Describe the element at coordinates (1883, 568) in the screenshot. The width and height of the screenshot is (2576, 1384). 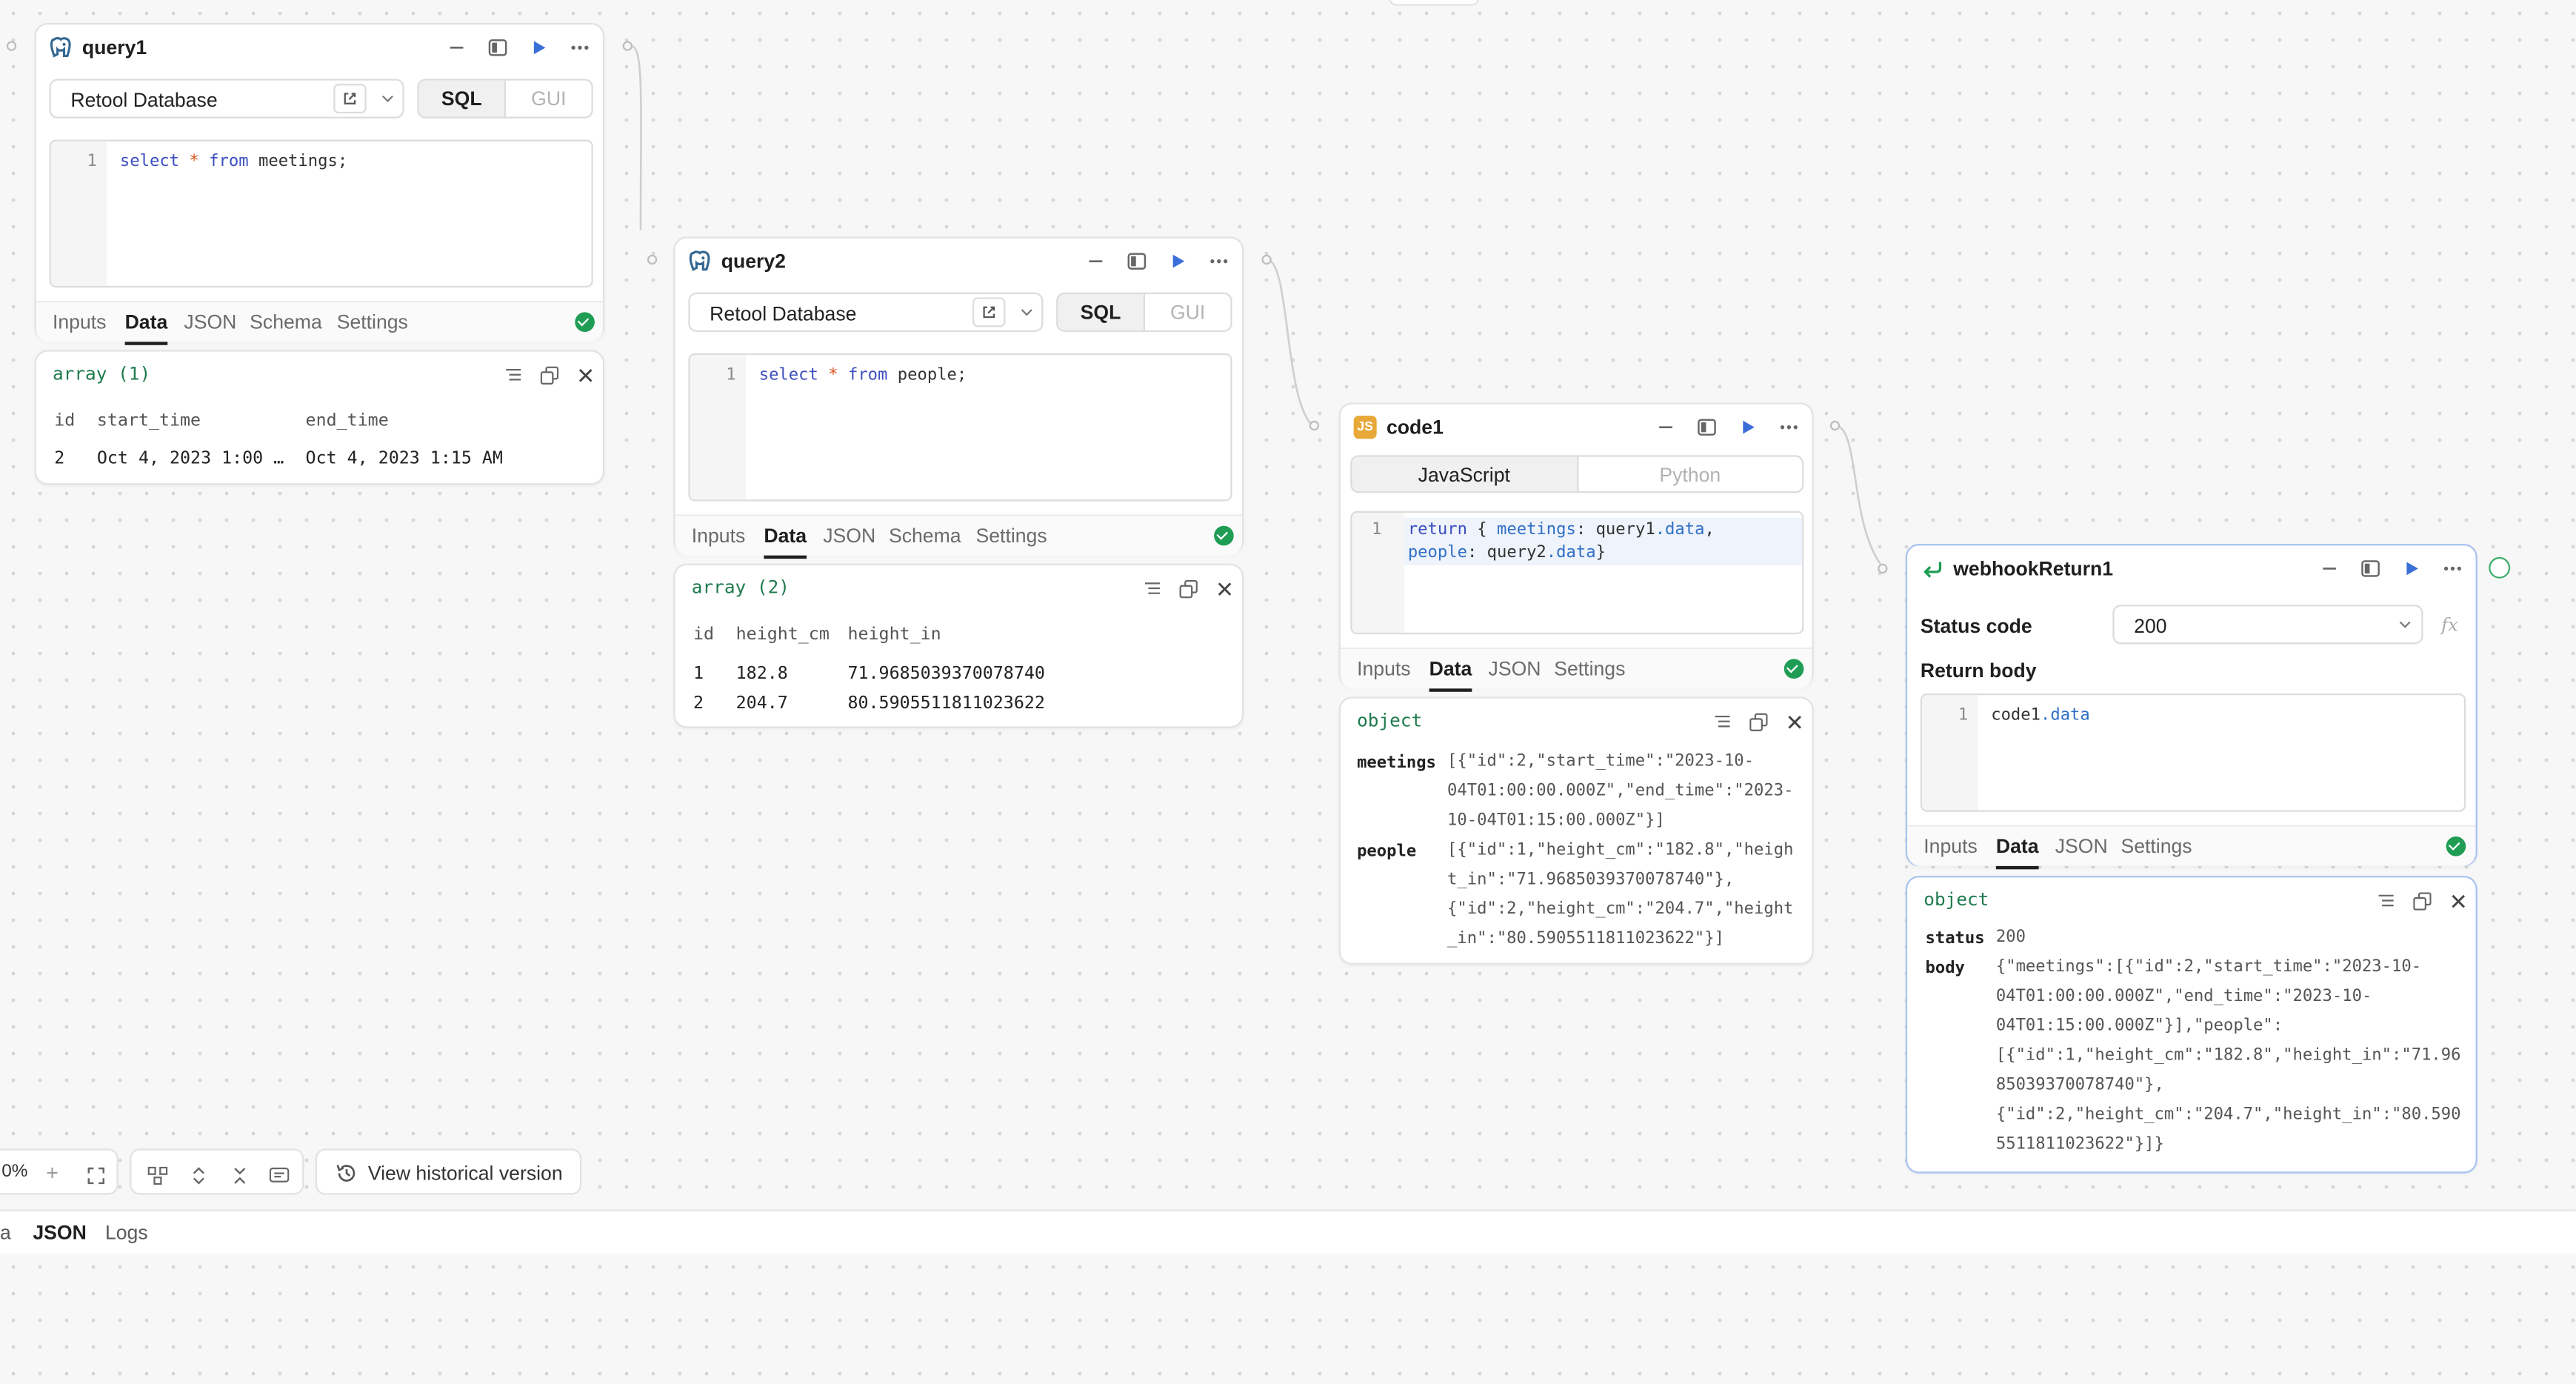
I see `webhook-input-port` at that location.